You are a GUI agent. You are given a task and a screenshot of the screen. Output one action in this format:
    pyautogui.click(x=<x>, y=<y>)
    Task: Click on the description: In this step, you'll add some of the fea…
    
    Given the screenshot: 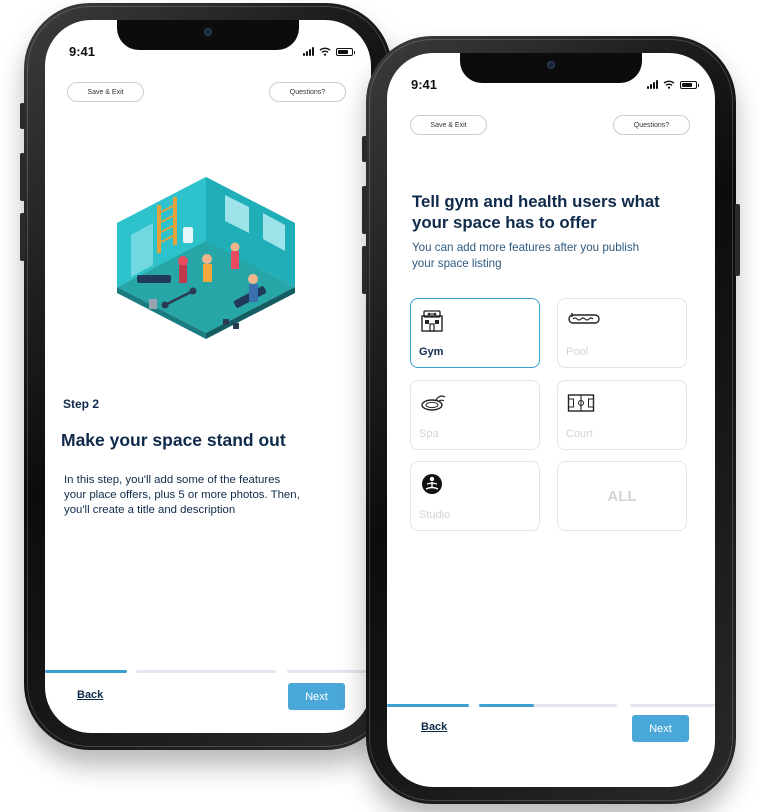 What is the action you would take?
    pyautogui.click(x=182, y=495)
    